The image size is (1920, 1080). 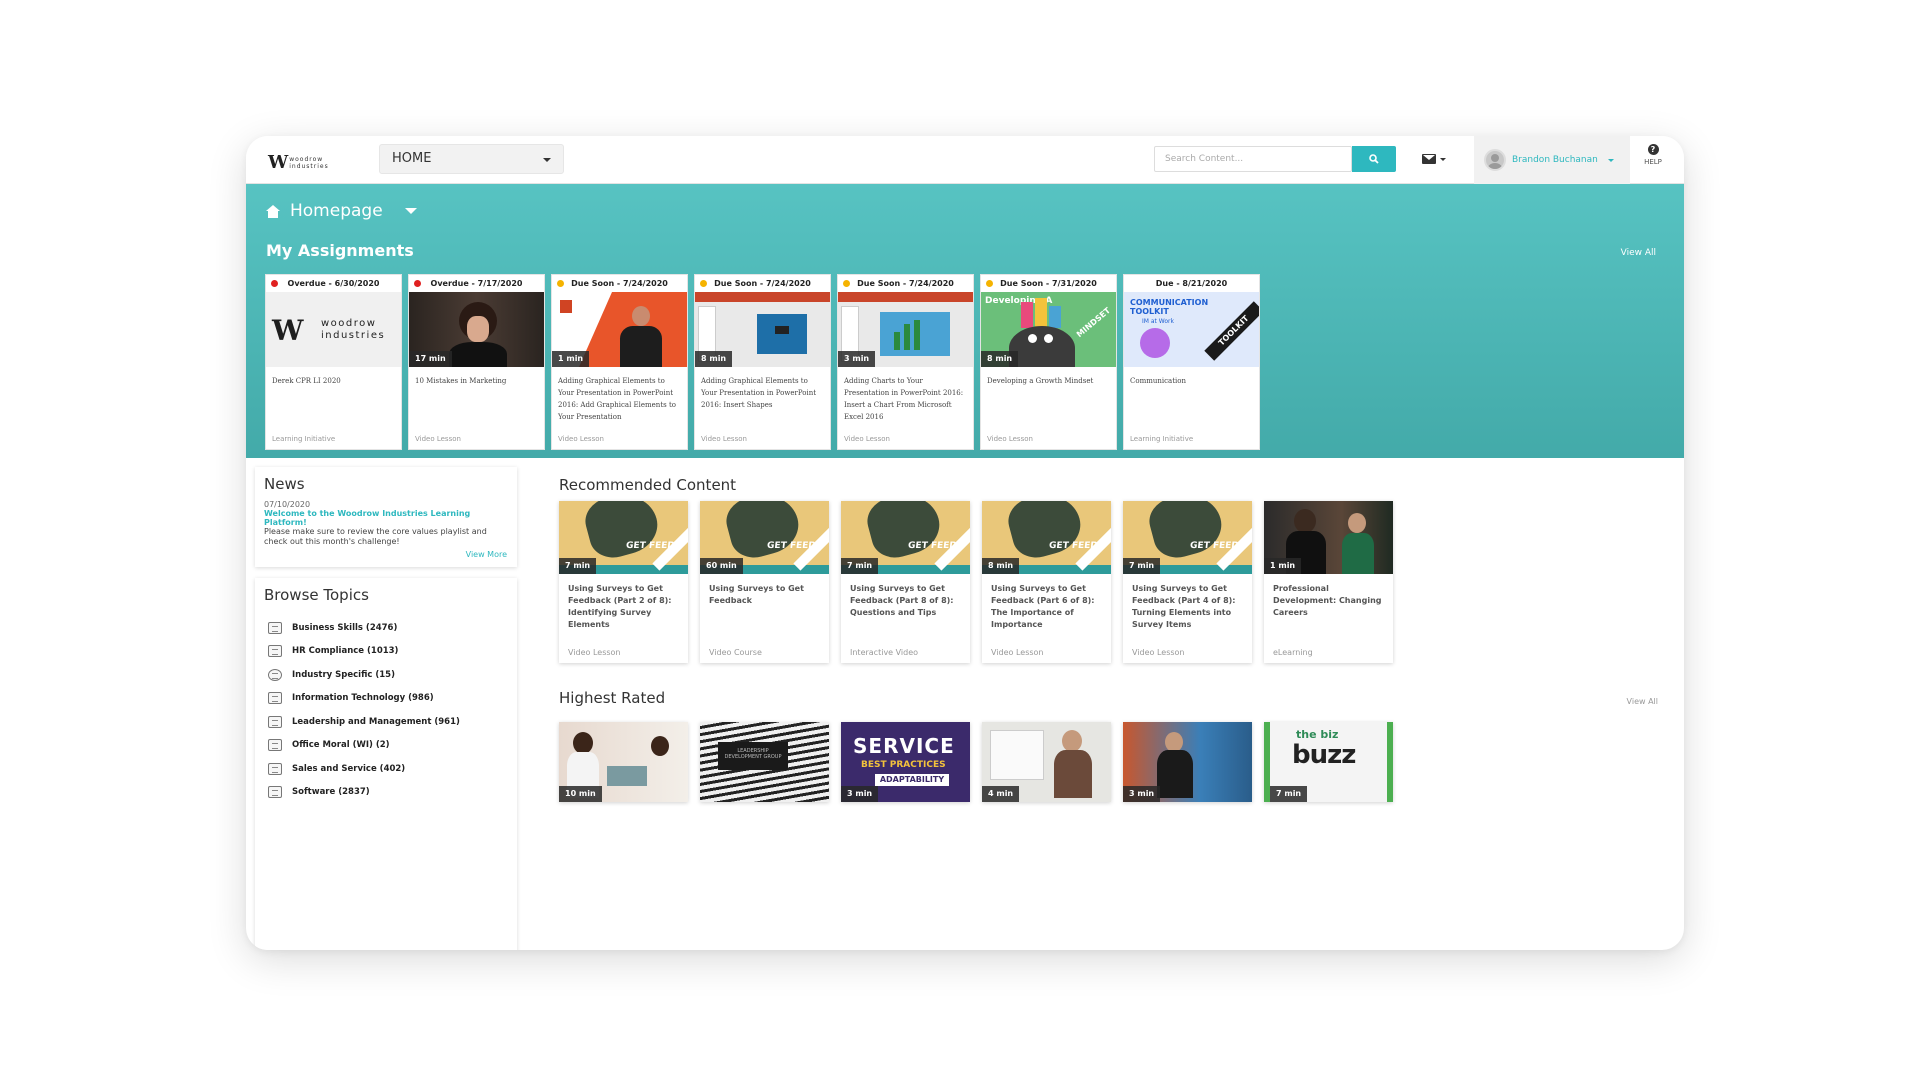 What do you see at coordinates (1187, 762) in the screenshot?
I see `content-card: 3 min` at bounding box center [1187, 762].